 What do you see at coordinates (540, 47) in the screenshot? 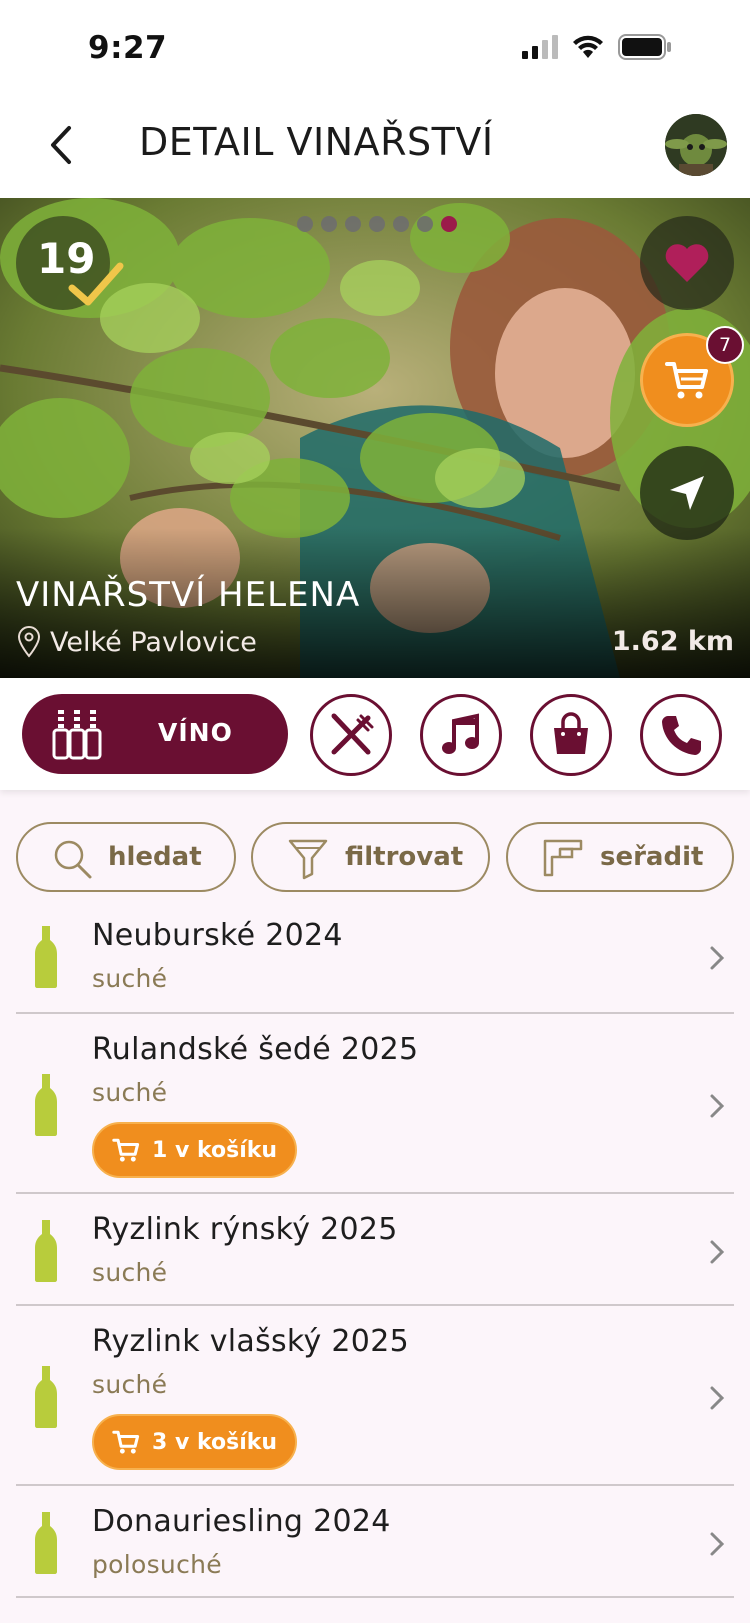
I see `signal-icon` at bounding box center [540, 47].